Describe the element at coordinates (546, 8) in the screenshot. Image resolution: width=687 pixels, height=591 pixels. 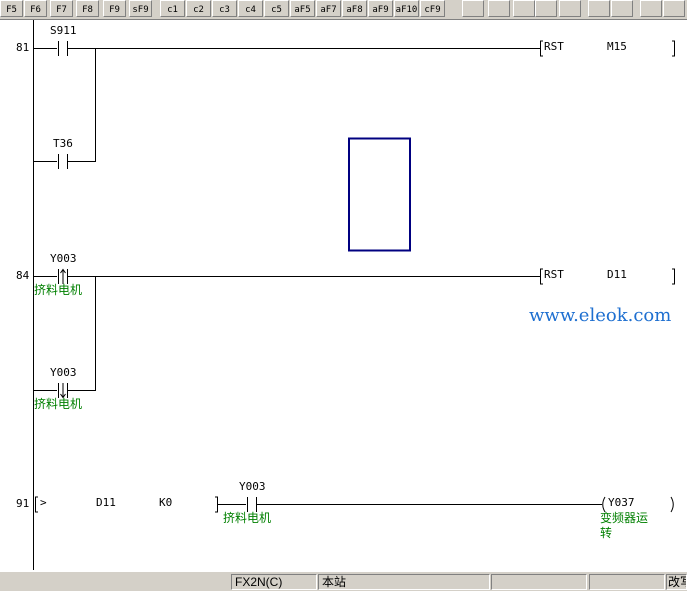
I see `find-device-icon` at that location.